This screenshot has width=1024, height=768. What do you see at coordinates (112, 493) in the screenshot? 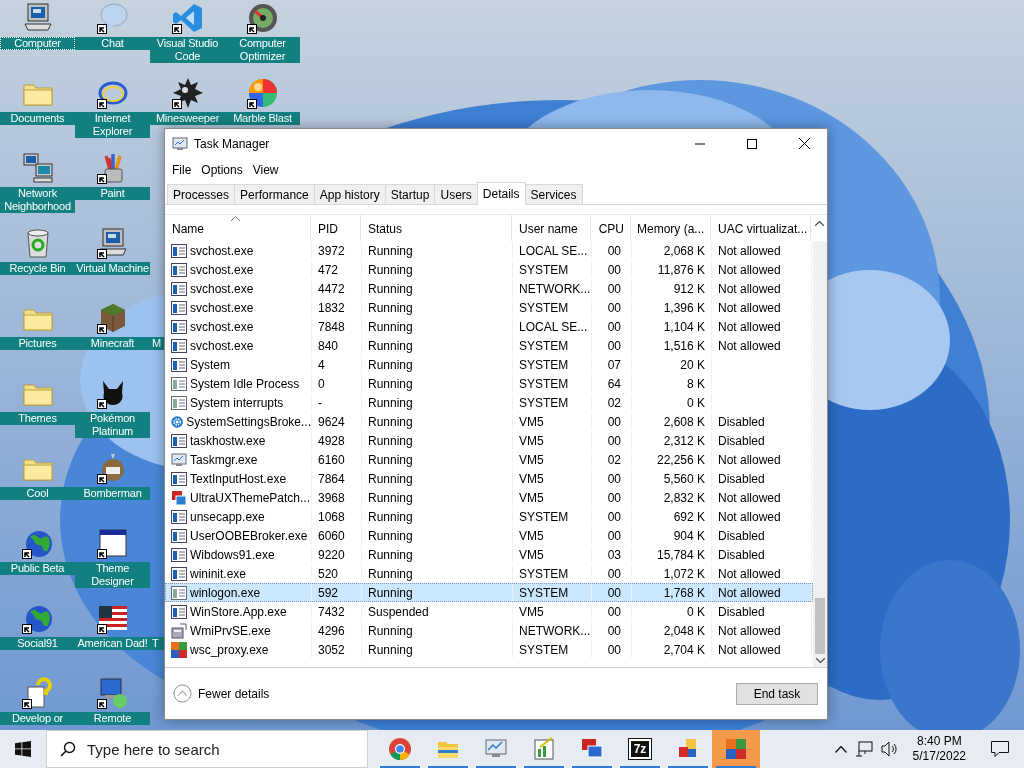
I see `icon-label: Bomberman` at bounding box center [112, 493].